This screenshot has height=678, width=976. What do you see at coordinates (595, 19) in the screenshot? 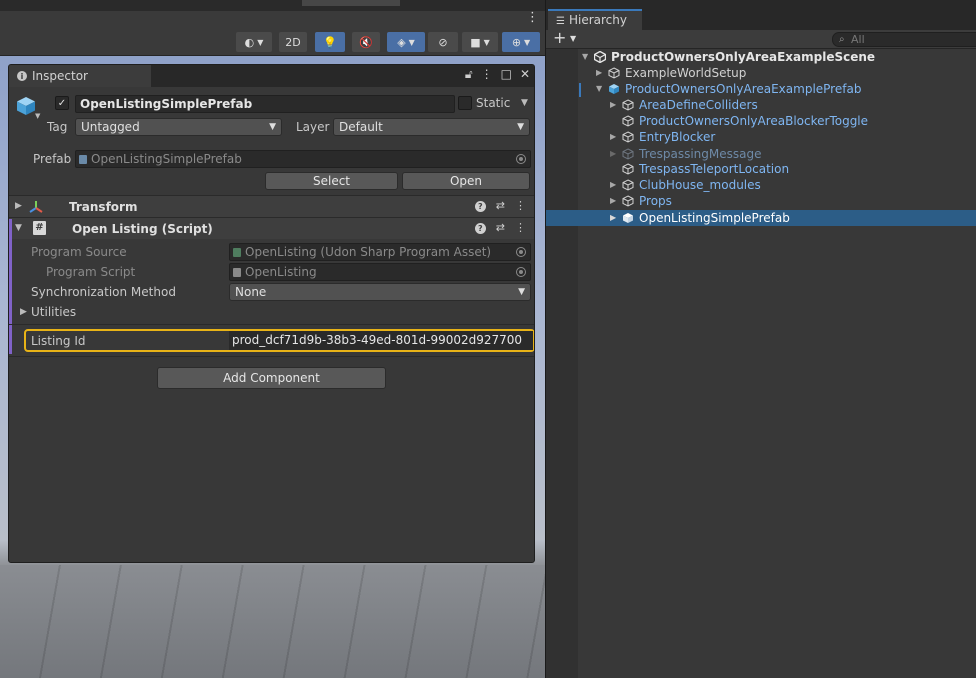
I see `hierarchy-tab: ☰ Hierarchy` at bounding box center [595, 19].